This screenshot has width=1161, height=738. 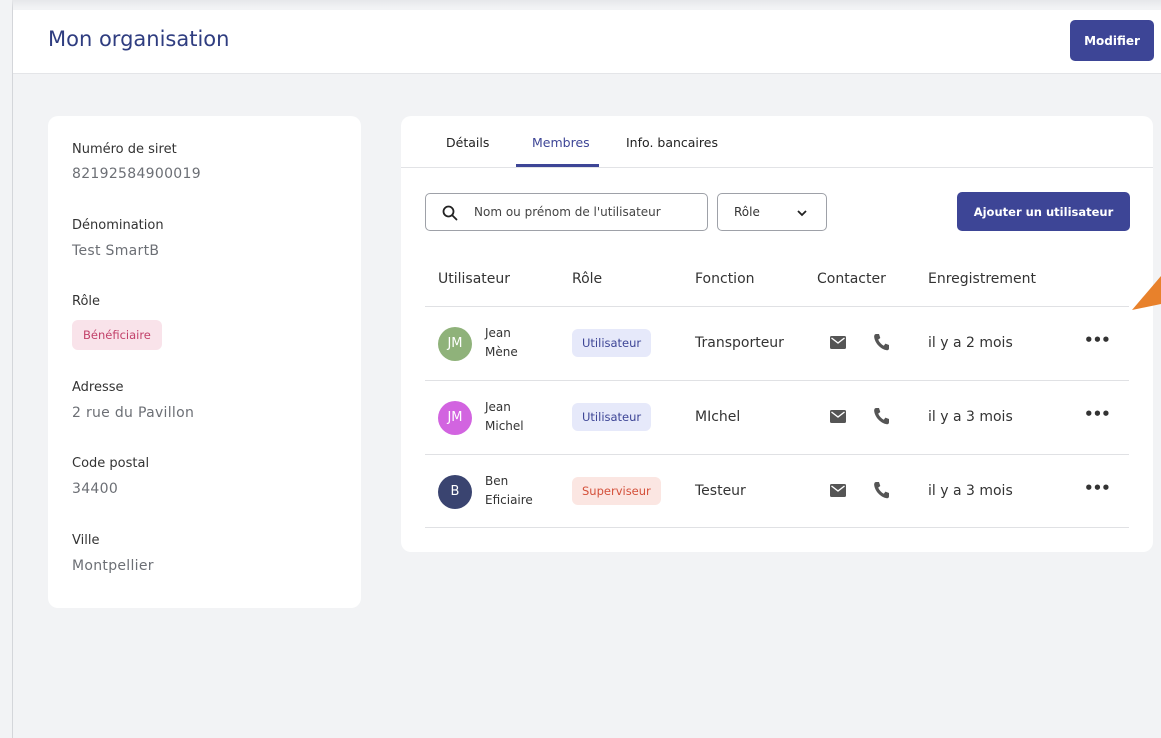 I want to click on function-cell: Testeur, so click(x=720, y=491).